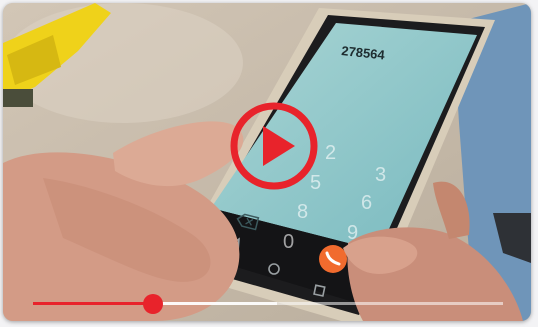 The height and width of the screenshot is (327, 538). What do you see at coordinates (302, 212) in the screenshot?
I see `key-8: 8` at bounding box center [302, 212].